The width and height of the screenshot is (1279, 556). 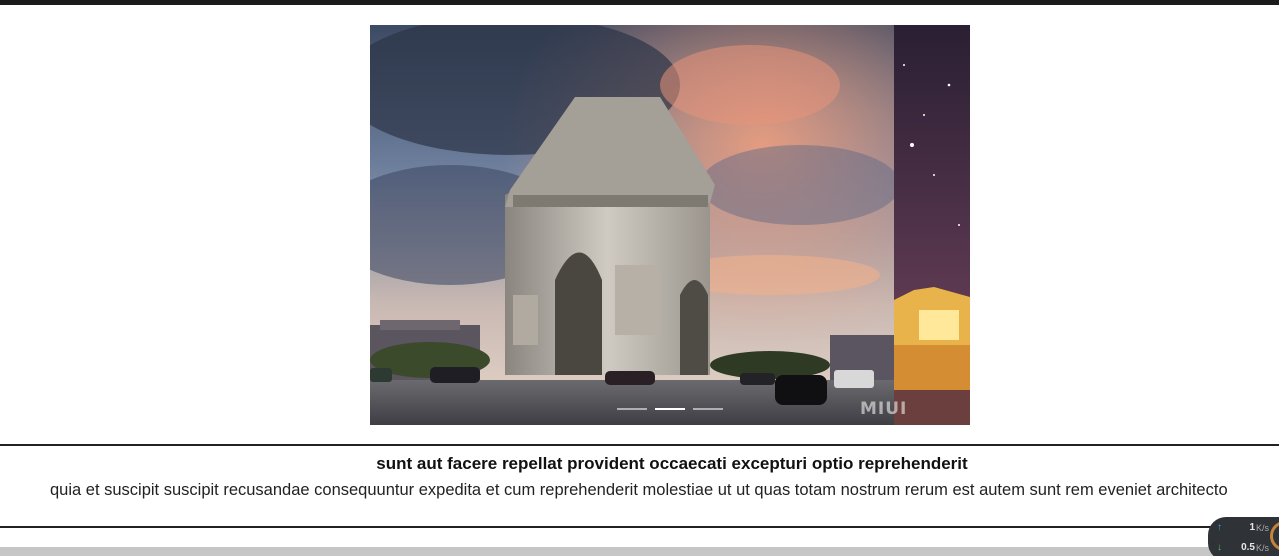 I want to click on night-building-image, so click(x=932, y=225).